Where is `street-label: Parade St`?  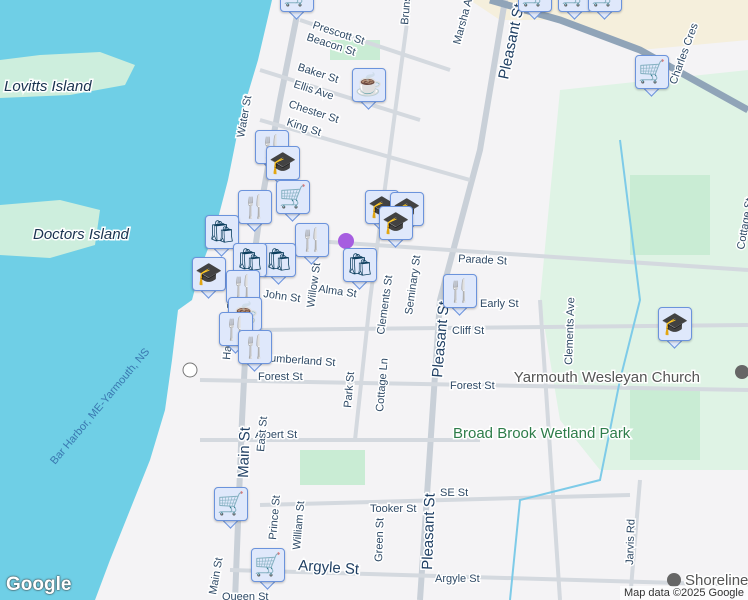 street-label: Parade St is located at coordinates (482, 260).